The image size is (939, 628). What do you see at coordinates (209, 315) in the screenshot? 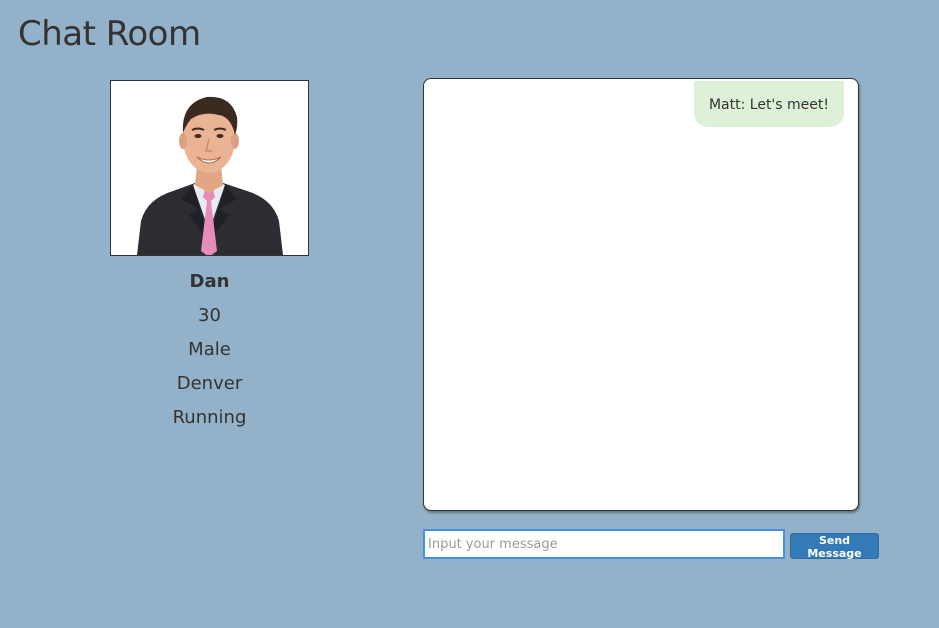
I see `profile-age: 30` at bounding box center [209, 315].